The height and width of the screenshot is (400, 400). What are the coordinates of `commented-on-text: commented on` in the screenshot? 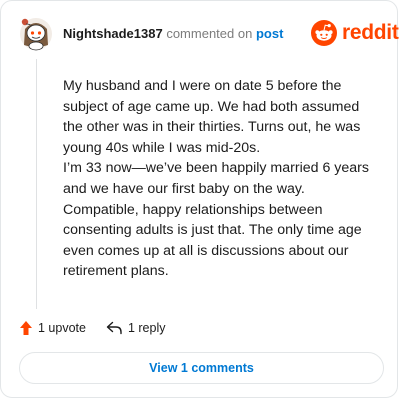 It's located at (209, 33).